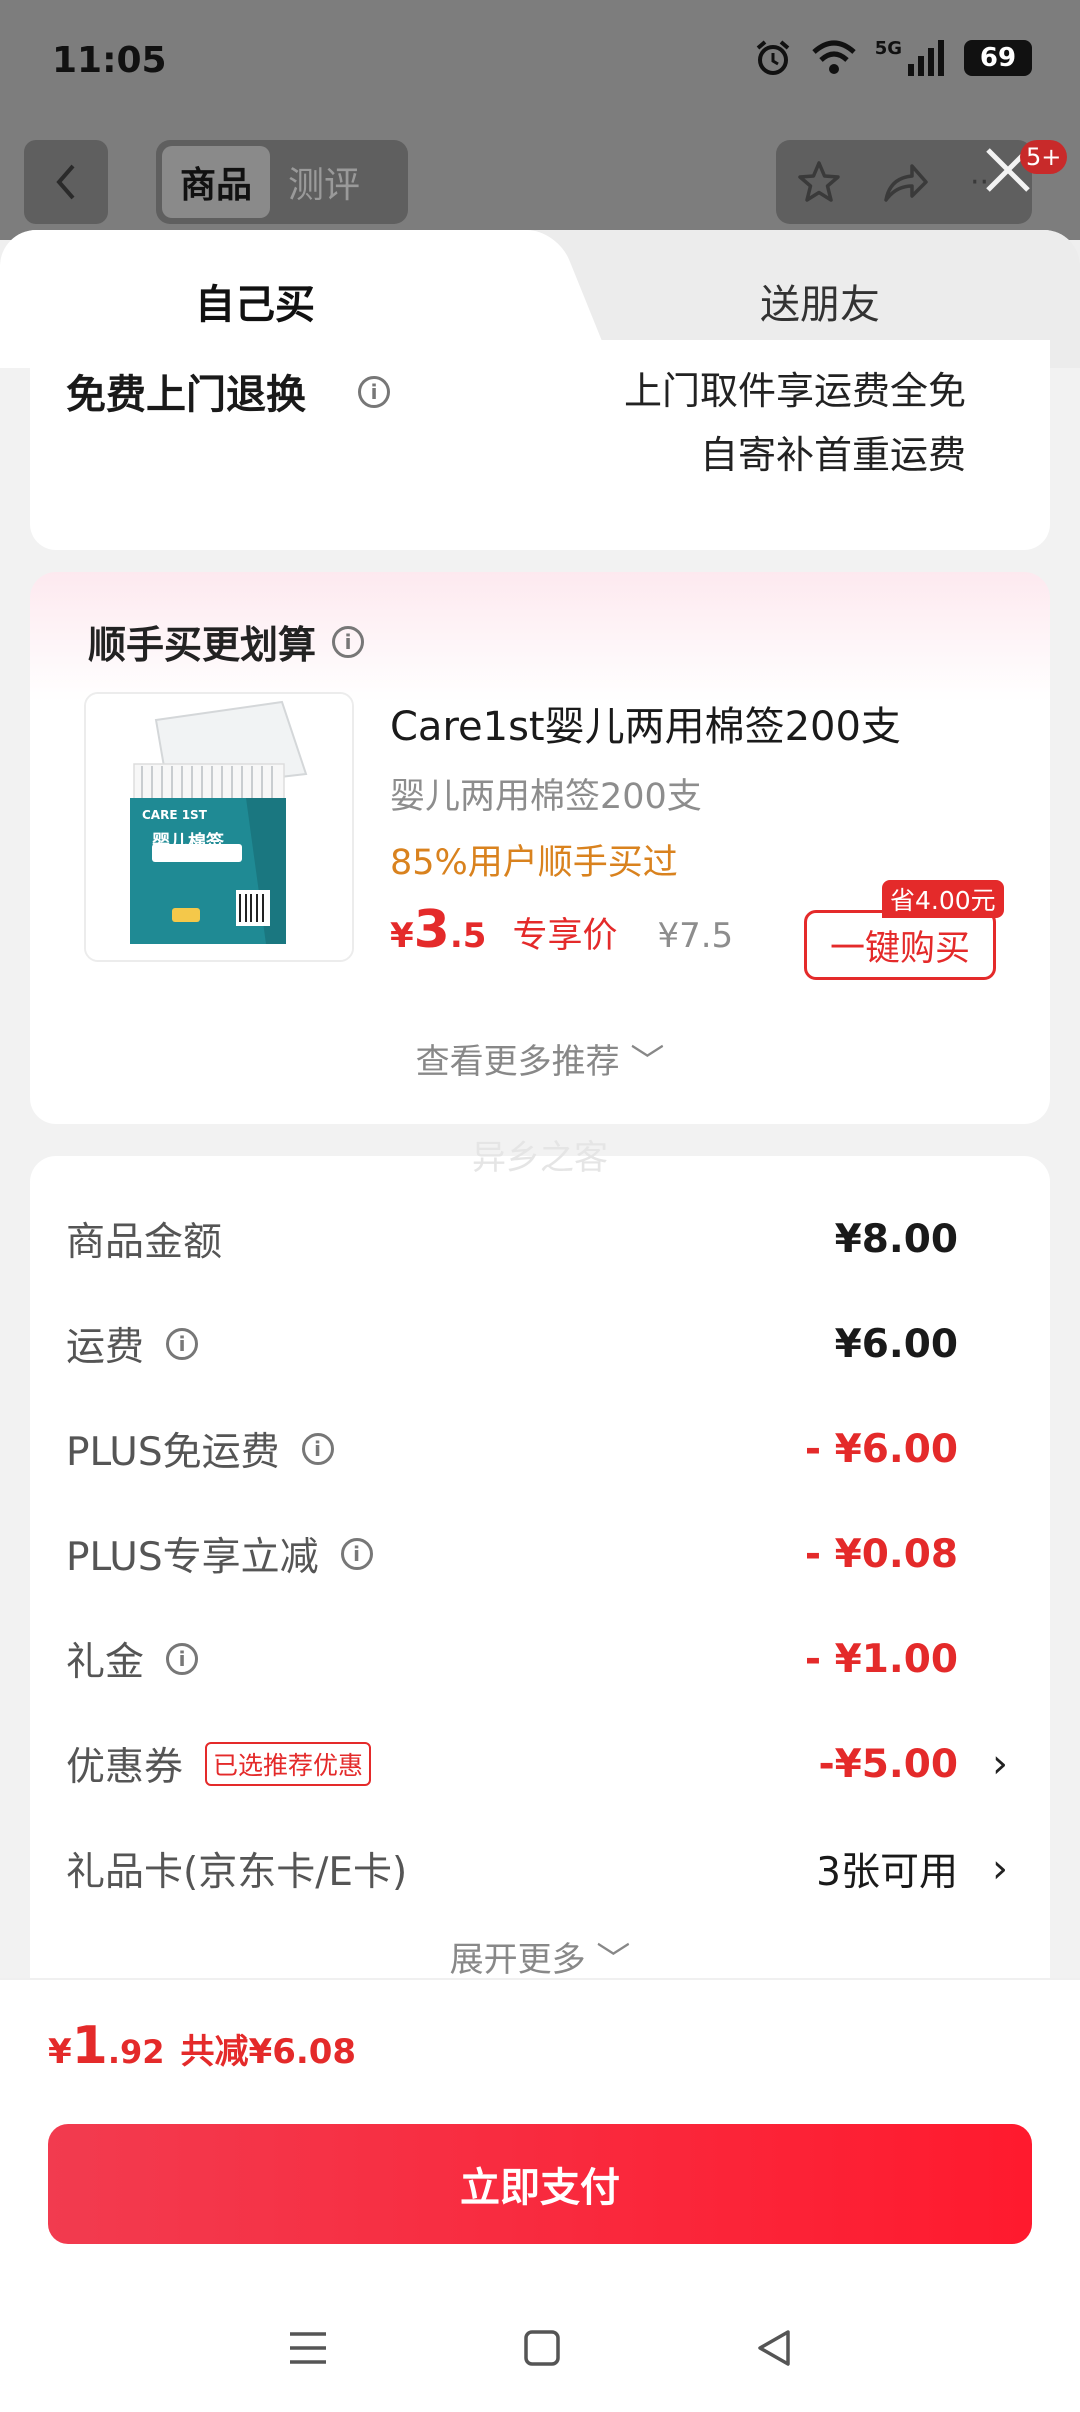 Image resolution: width=1080 pixels, height=2412 pixels. I want to click on total-saved: 共减¥6.08, so click(269, 2048).